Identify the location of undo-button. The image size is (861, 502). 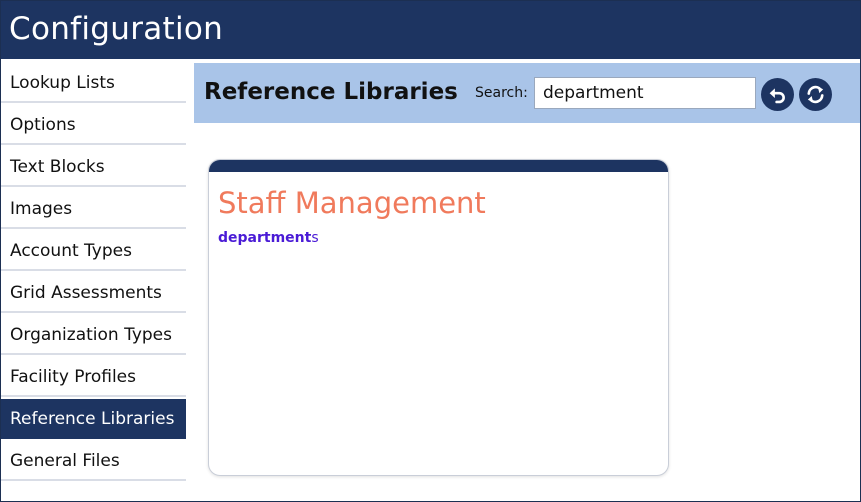
(777, 94).